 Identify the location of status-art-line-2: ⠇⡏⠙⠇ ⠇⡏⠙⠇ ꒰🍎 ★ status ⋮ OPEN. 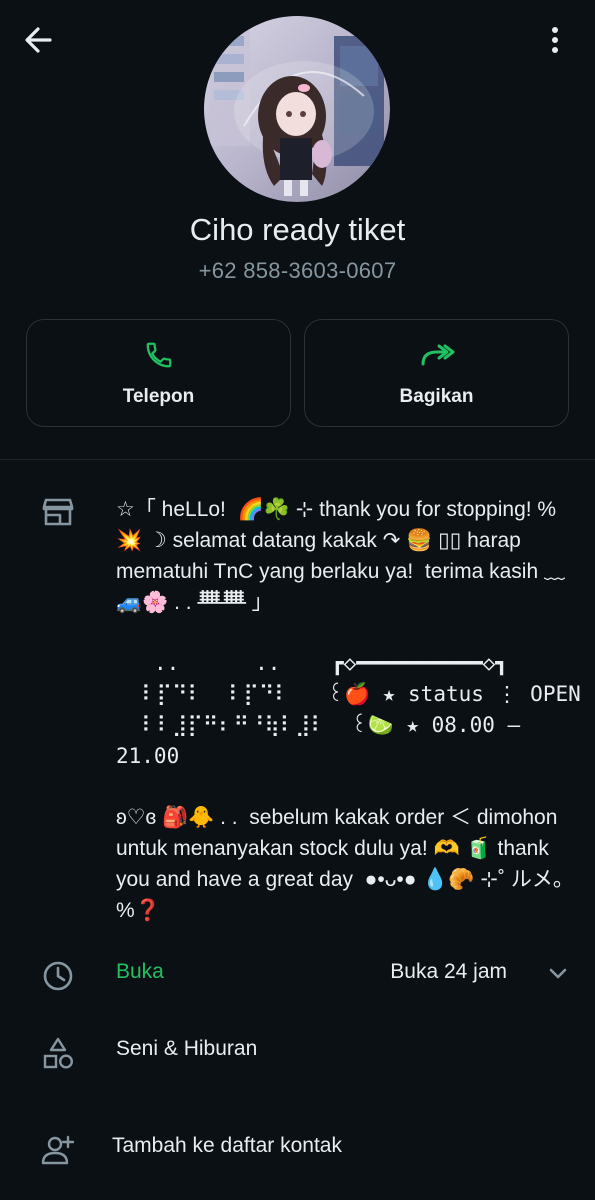
(348, 694).